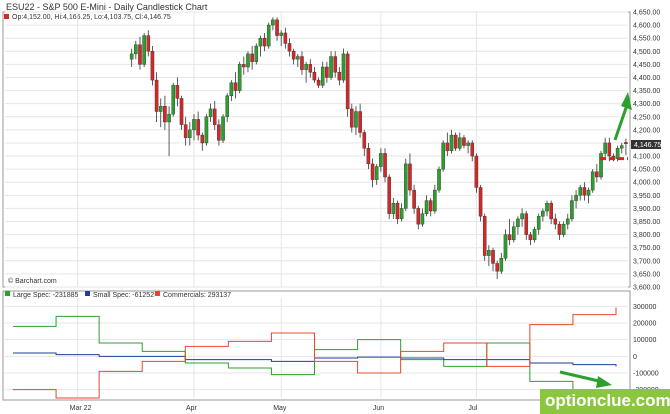 The image size is (670, 414). Describe the element at coordinates (644, 307) in the screenshot. I see `cot-y-tick-label: 300000` at that location.